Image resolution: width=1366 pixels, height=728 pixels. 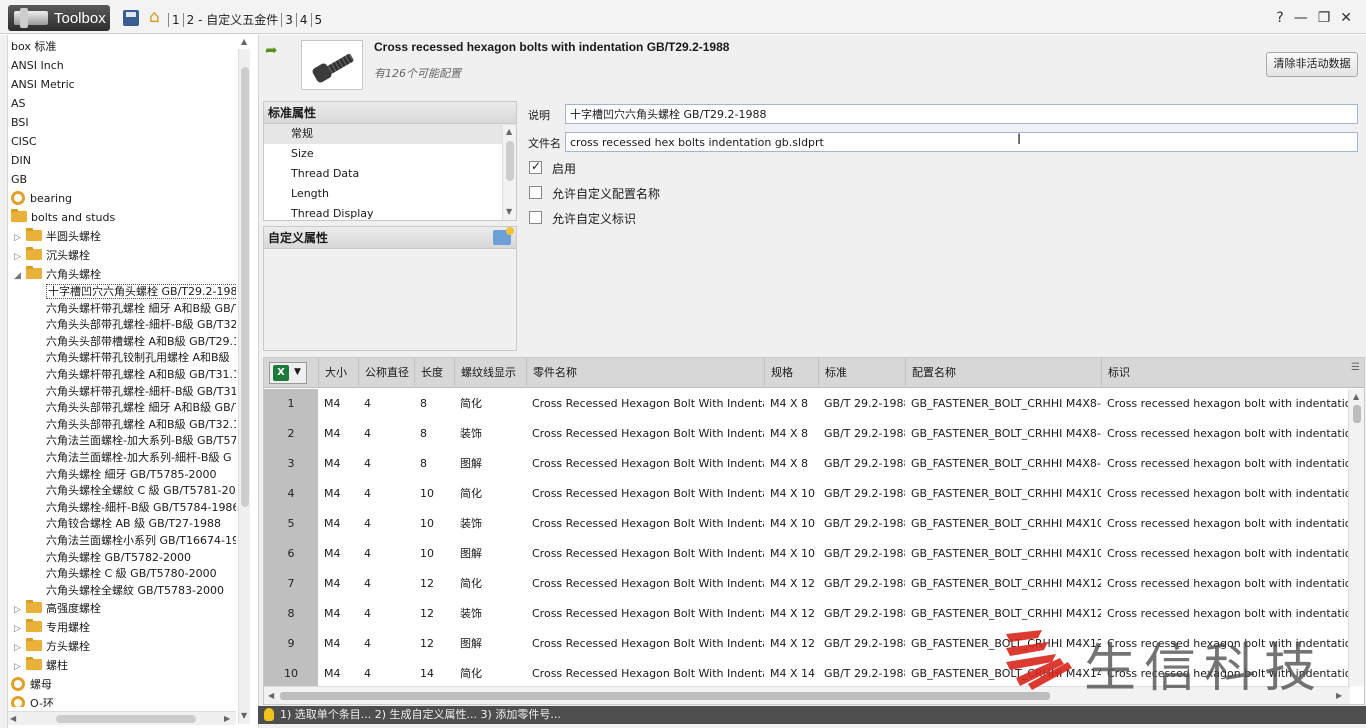 I want to click on tree-item: 六角法兰面螺栓-加大系列-B級 GB/T57, so click(x=122, y=441).